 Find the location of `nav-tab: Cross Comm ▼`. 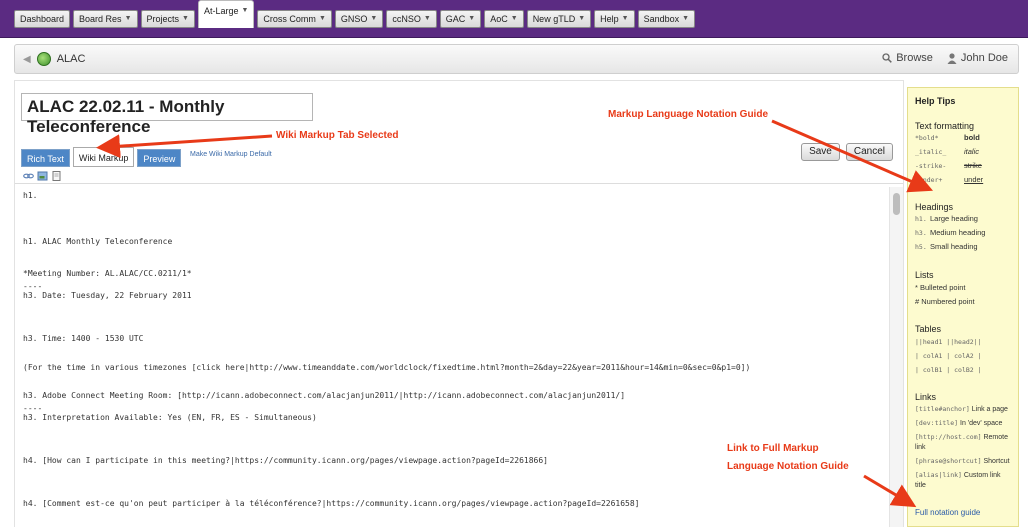

nav-tab: Cross Comm ▼ is located at coordinates (294, 19).